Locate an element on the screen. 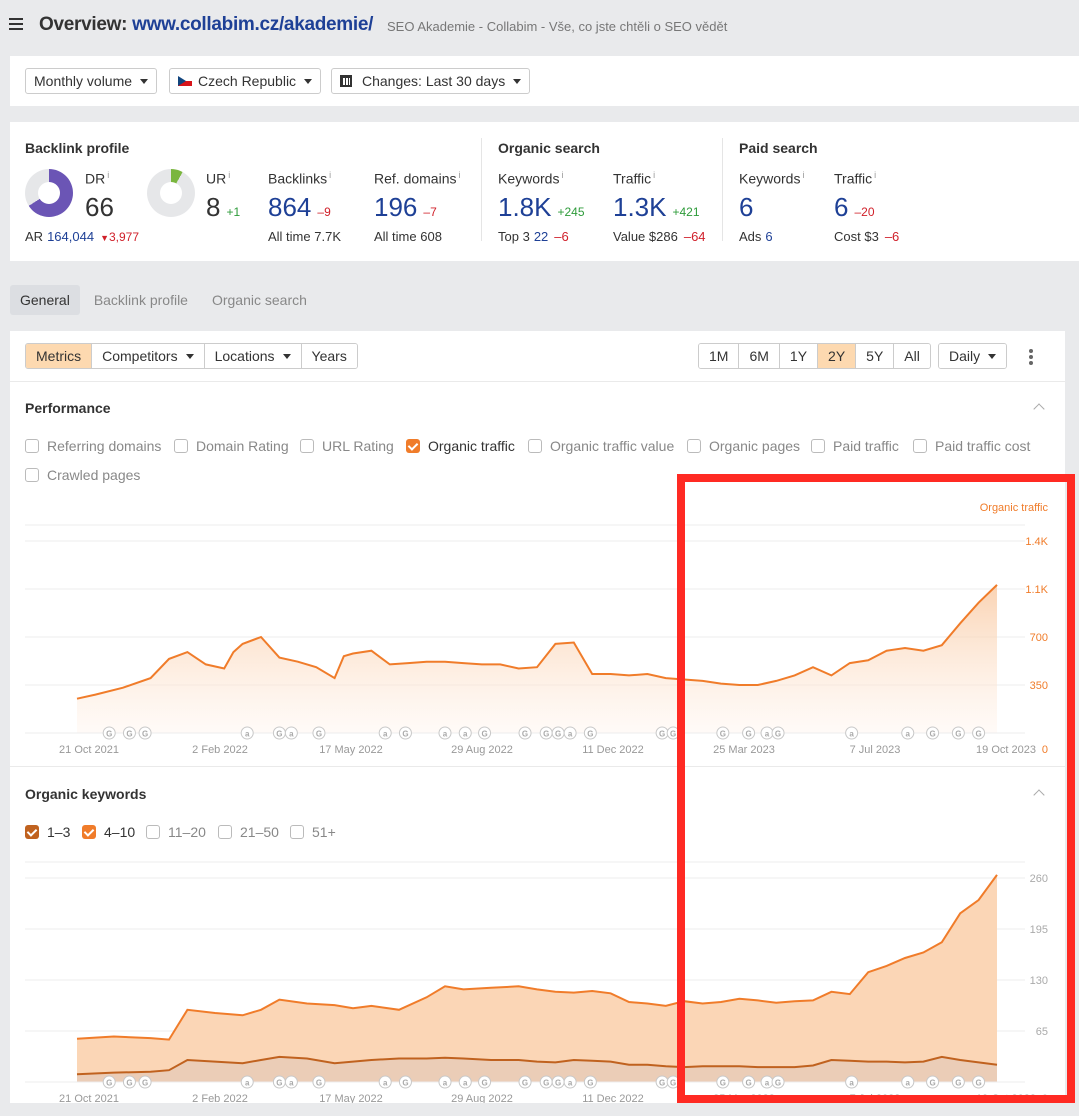 The width and height of the screenshot is (1079, 1116). range-5y-button: 5Y is located at coordinates (875, 356).